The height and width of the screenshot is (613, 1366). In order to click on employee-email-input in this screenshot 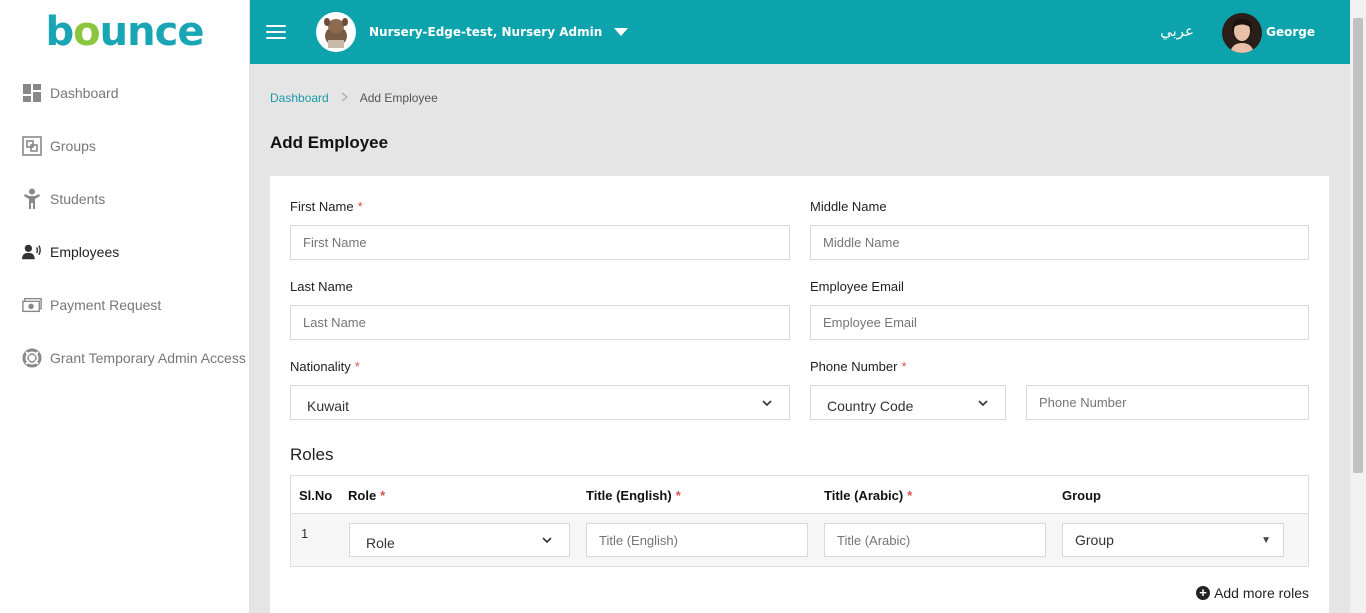, I will do `click(1059, 322)`.